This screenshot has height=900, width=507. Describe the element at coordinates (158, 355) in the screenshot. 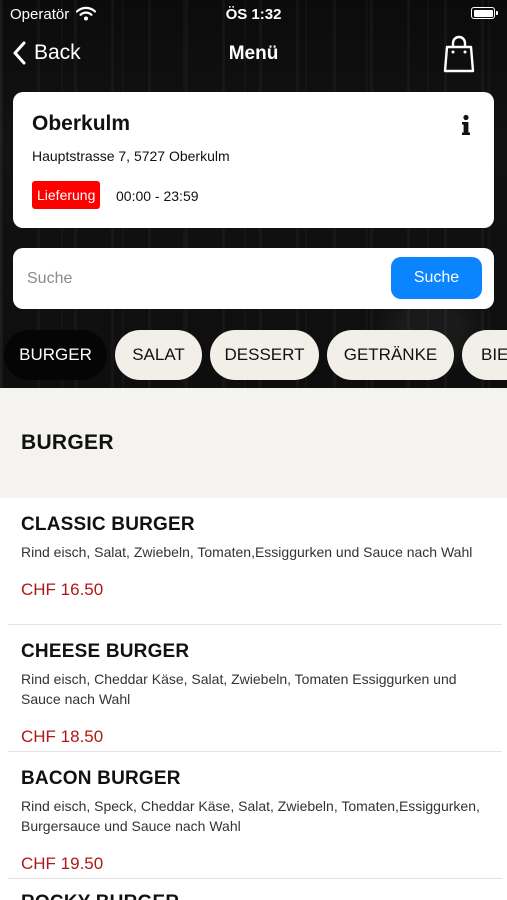

I see `category-tab-salat: SALAT` at that location.